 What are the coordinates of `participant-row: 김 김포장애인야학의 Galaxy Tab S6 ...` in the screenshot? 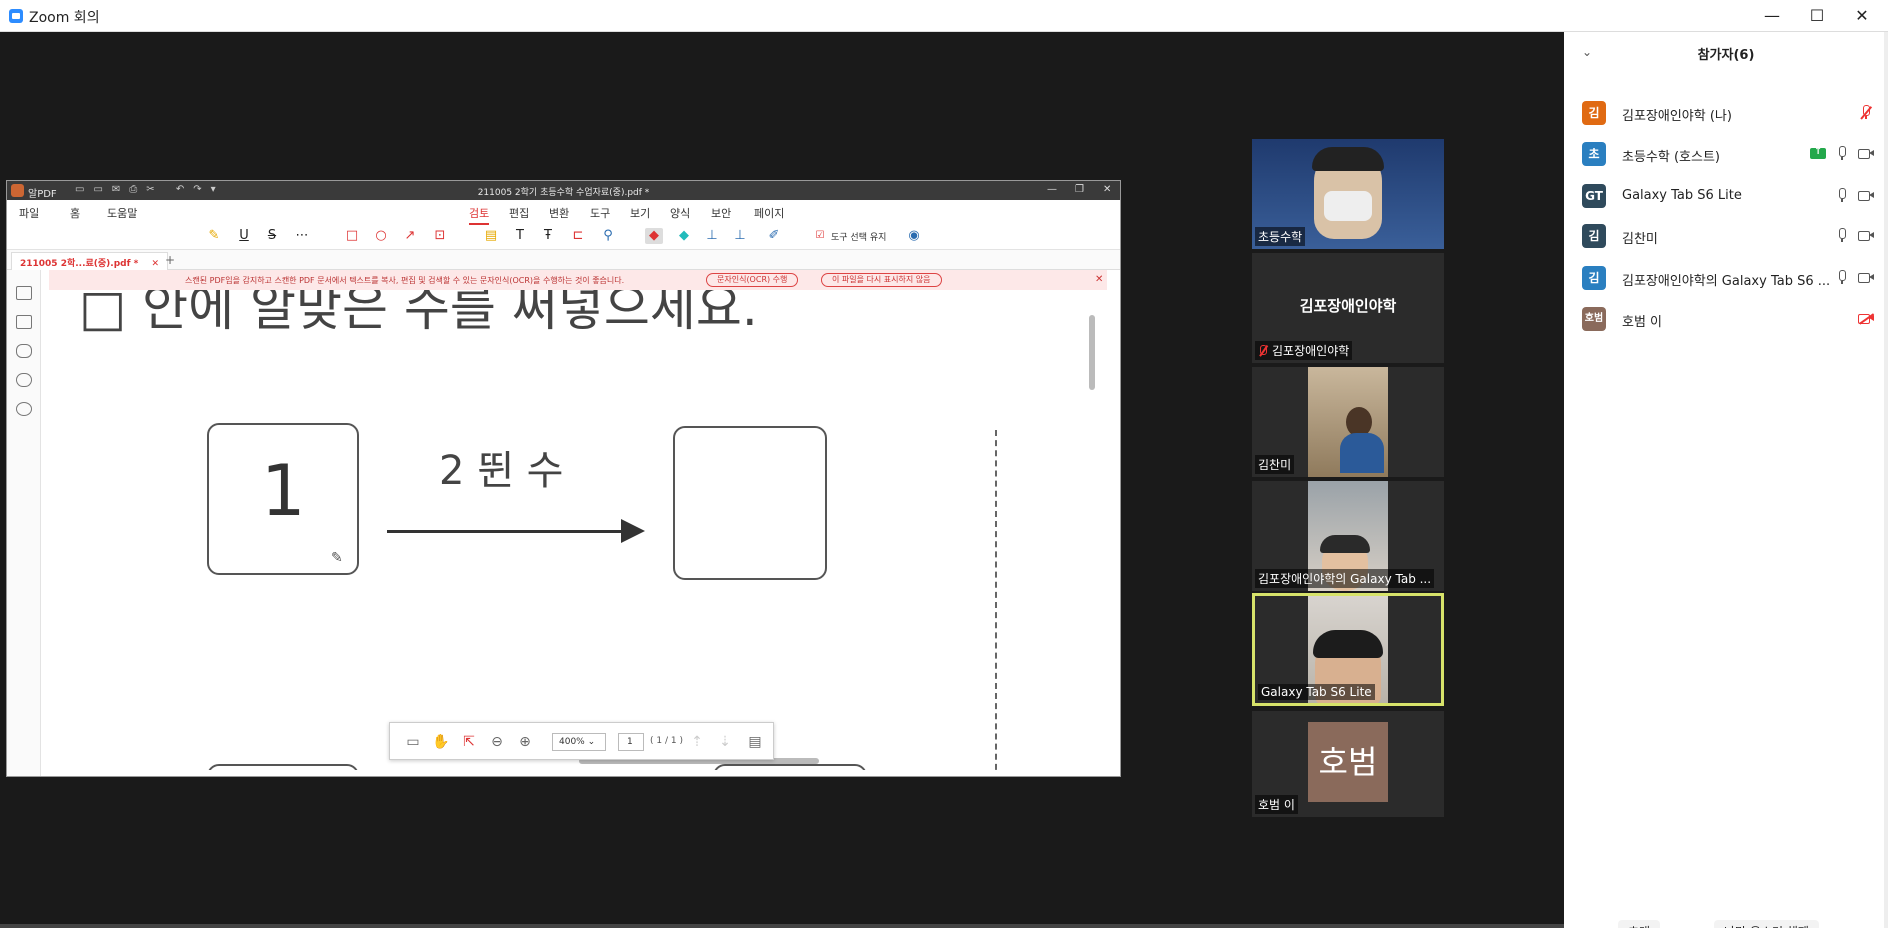 It's located at (1729, 277).